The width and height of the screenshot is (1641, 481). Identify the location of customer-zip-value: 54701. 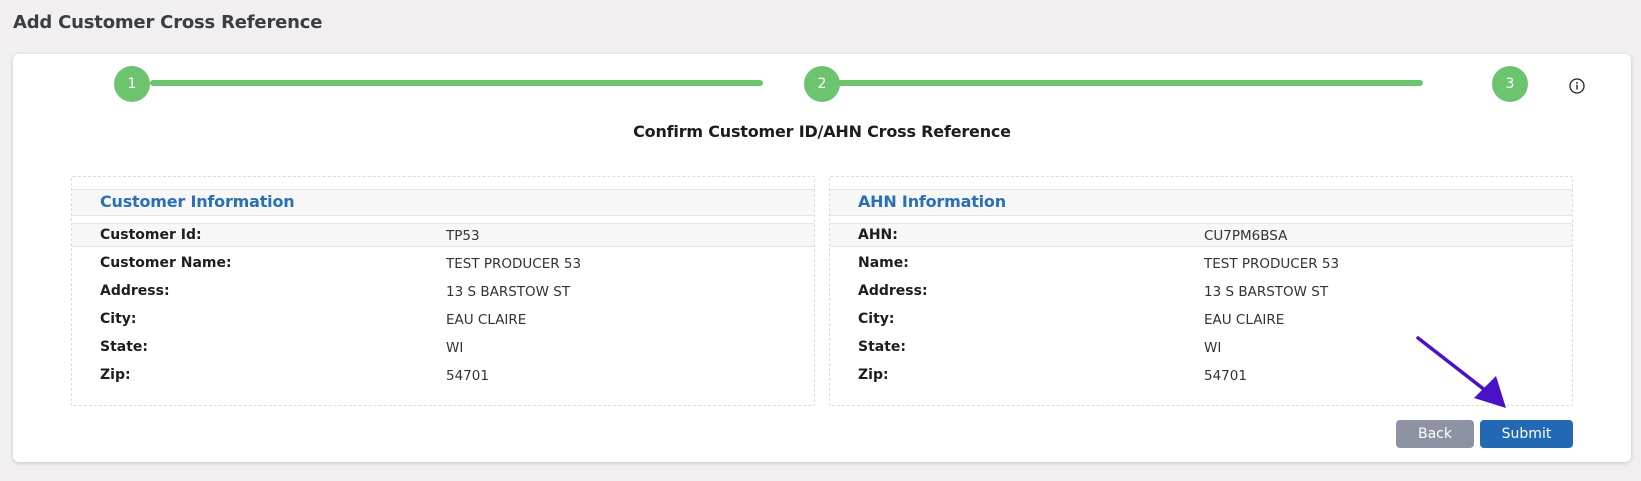
(467, 376).